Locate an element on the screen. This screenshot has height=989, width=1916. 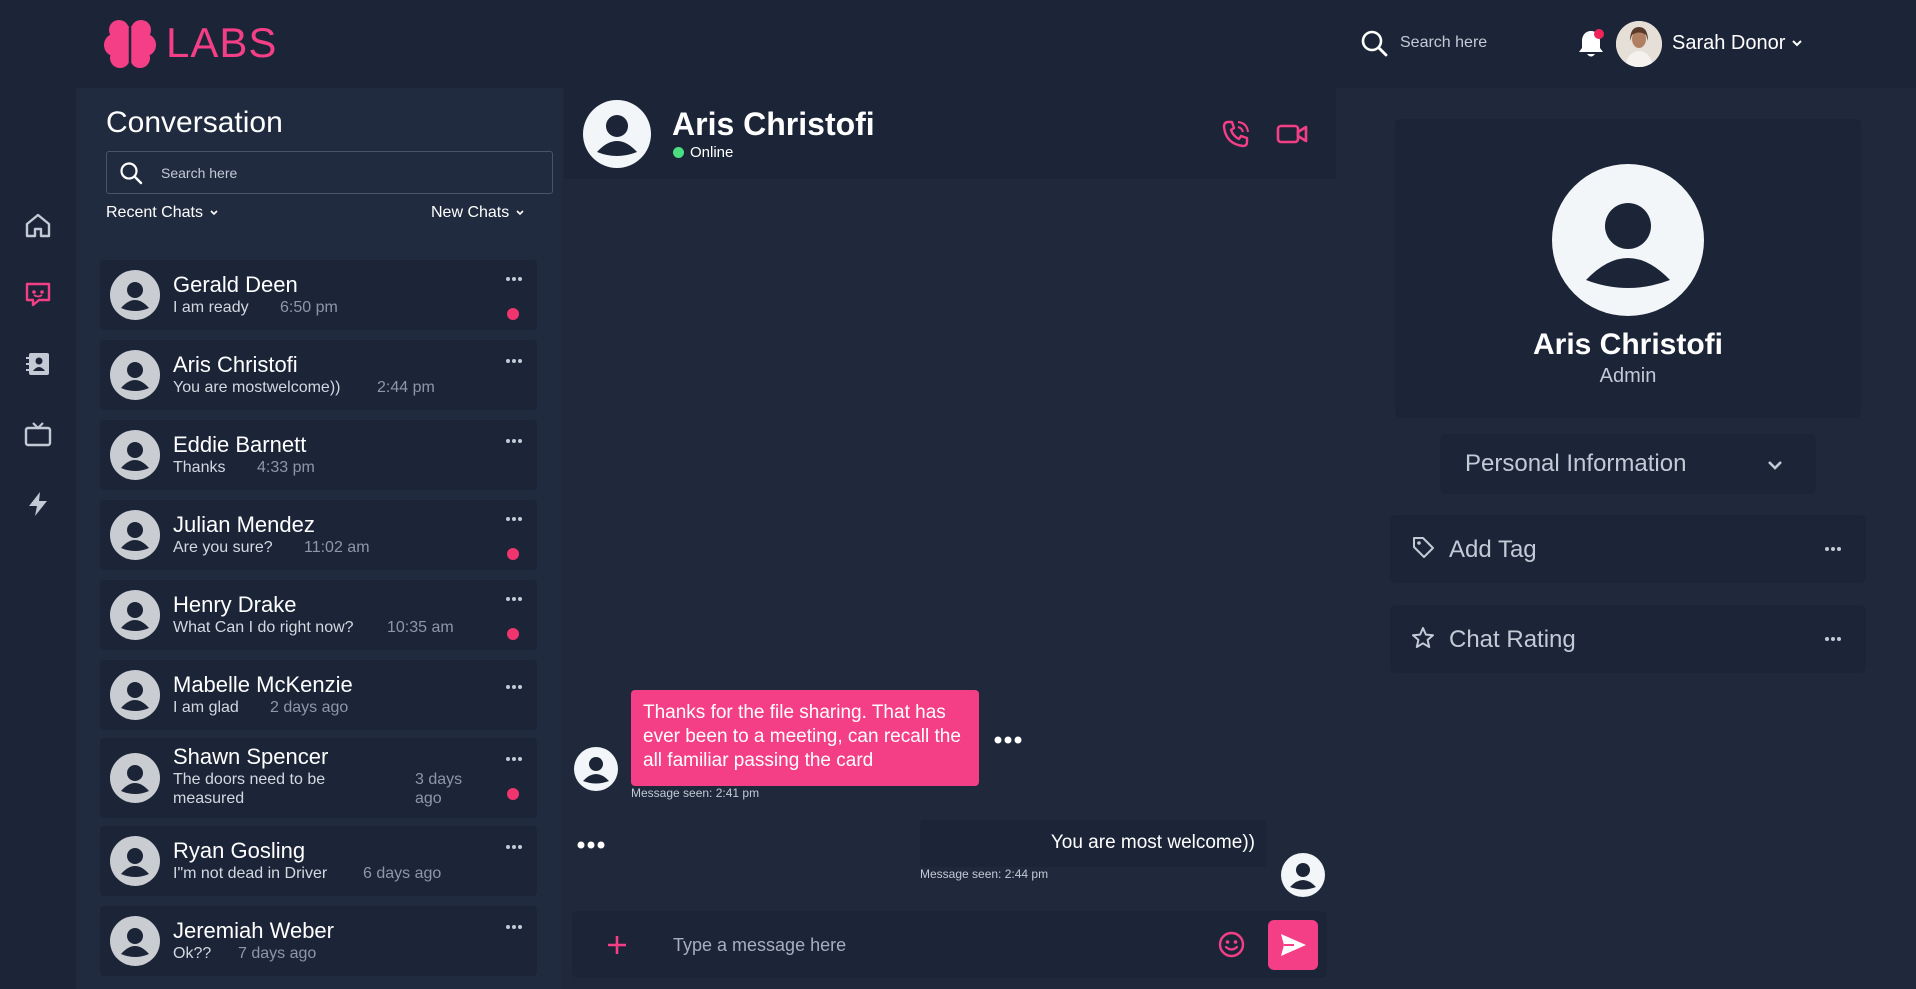
logo: LABS is located at coordinates (190, 43).